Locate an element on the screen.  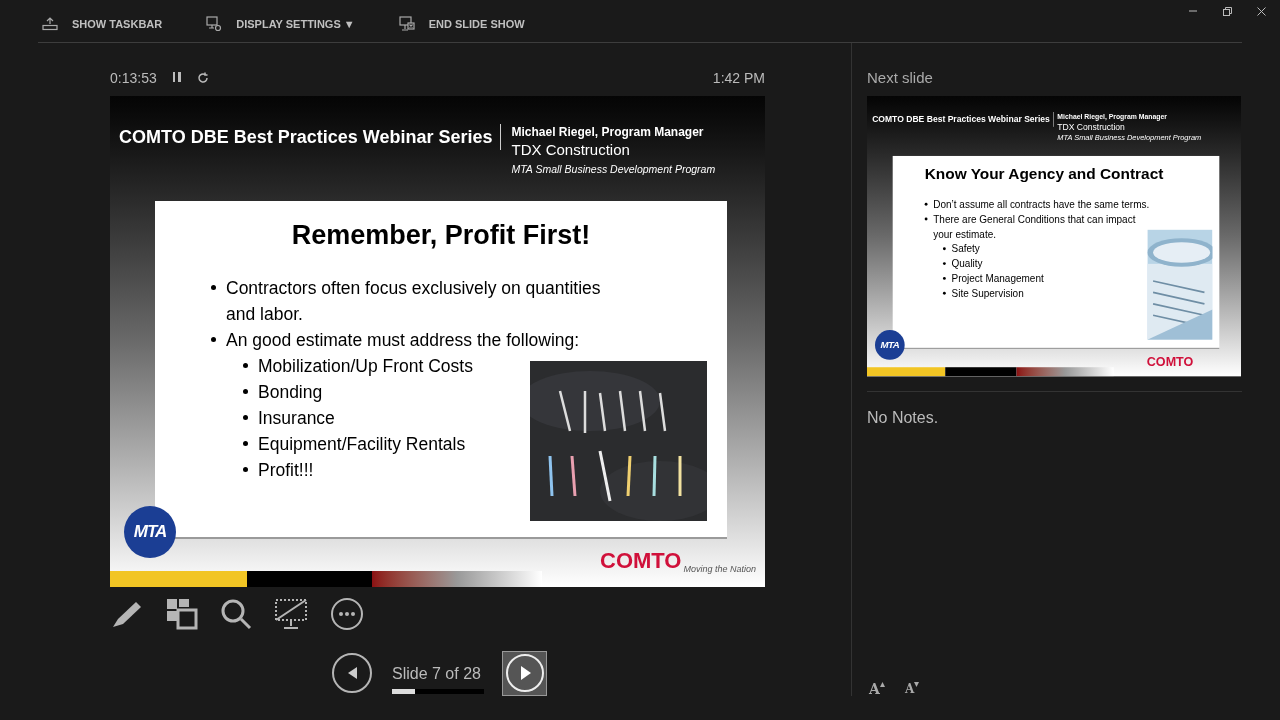
more-options-icon is located at coordinates (347, 614).